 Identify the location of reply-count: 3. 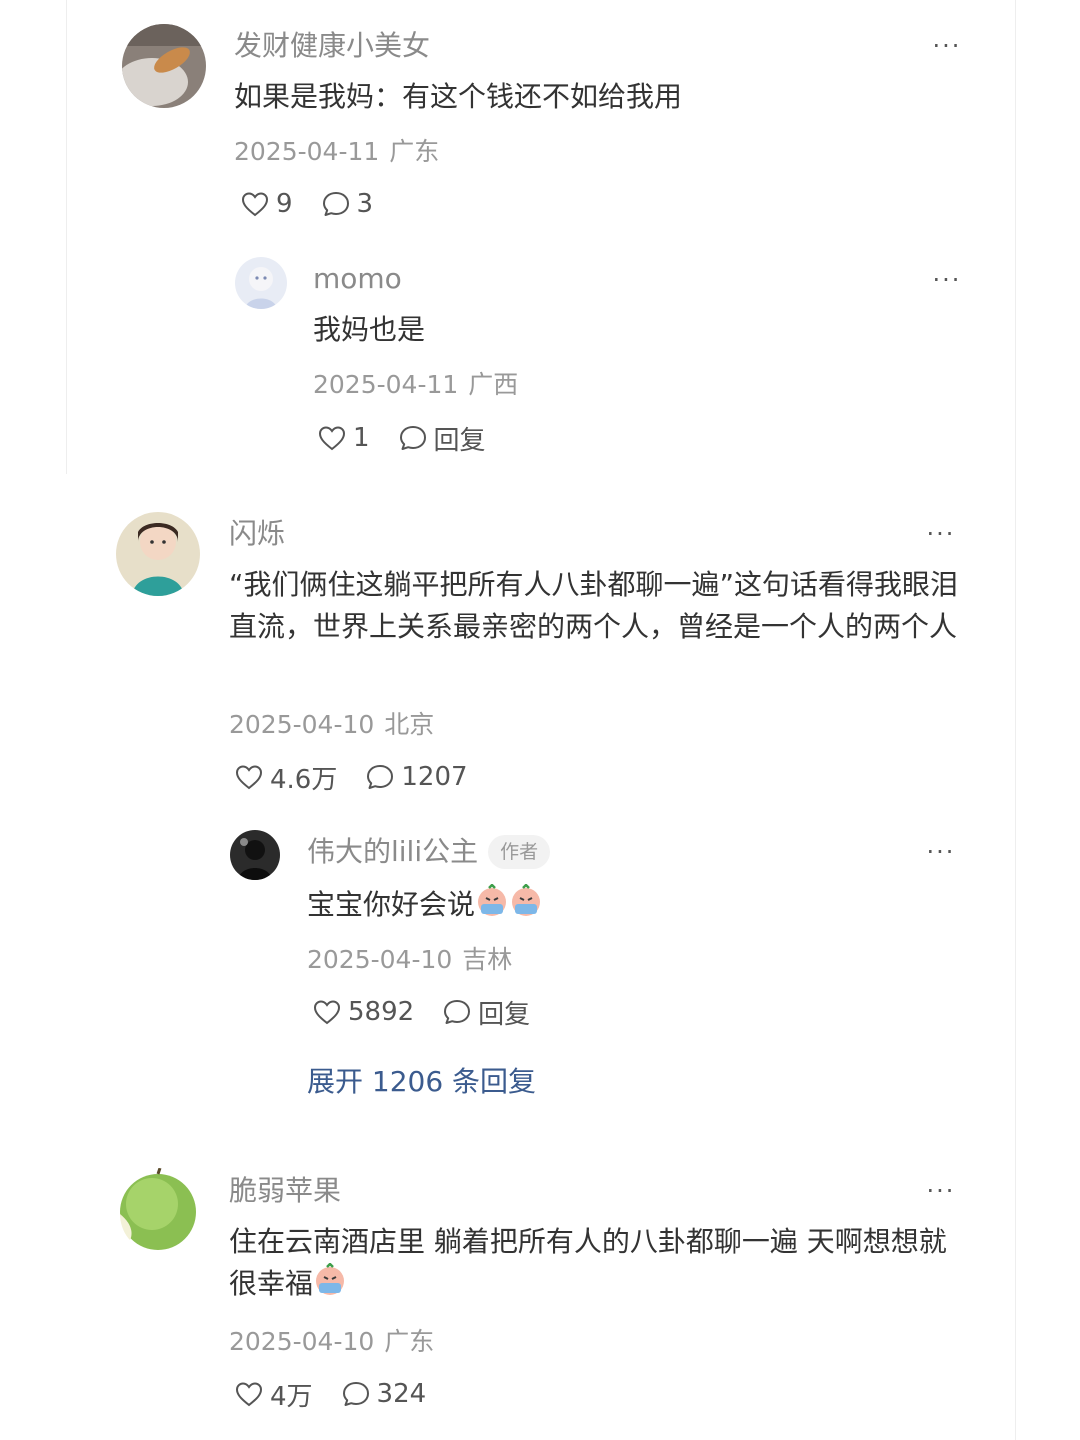
(365, 204).